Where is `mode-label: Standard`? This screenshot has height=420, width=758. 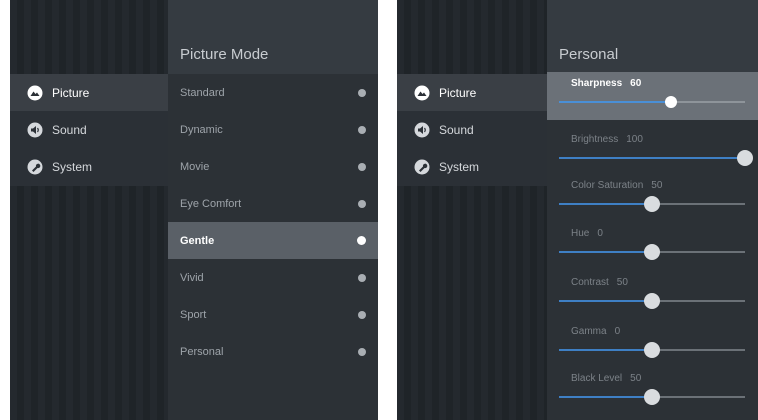
mode-label: Standard is located at coordinates (202, 92).